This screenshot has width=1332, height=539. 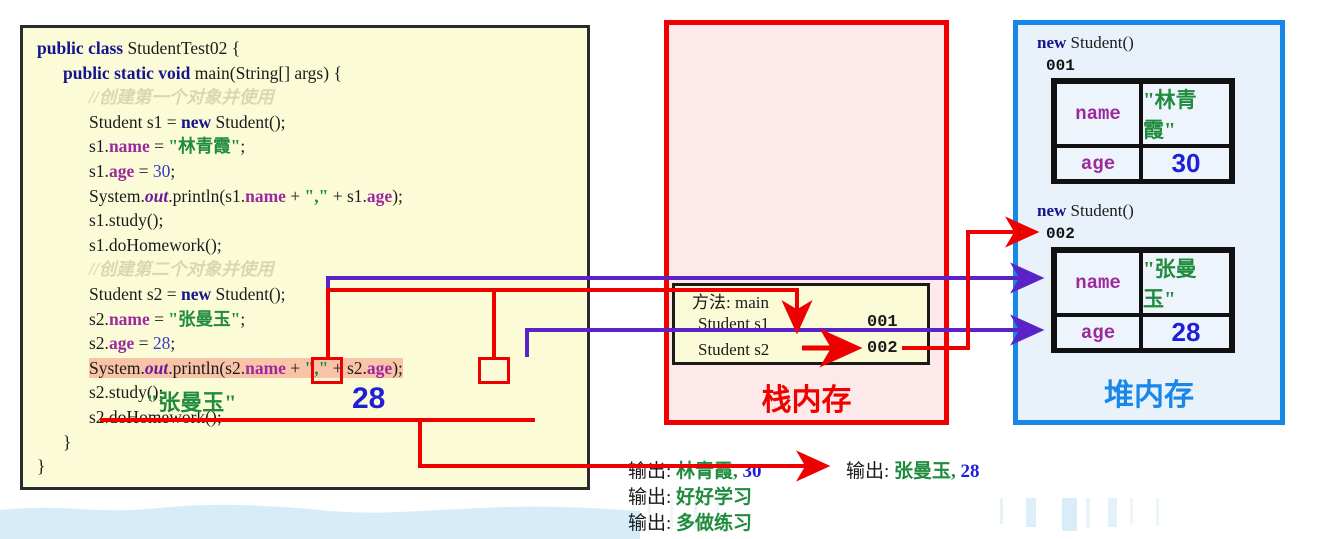 What do you see at coordinates (1100, 42) in the screenshot?
I see `heap-object-1-new-rest: Student()` at bounding box center [1100, 42].